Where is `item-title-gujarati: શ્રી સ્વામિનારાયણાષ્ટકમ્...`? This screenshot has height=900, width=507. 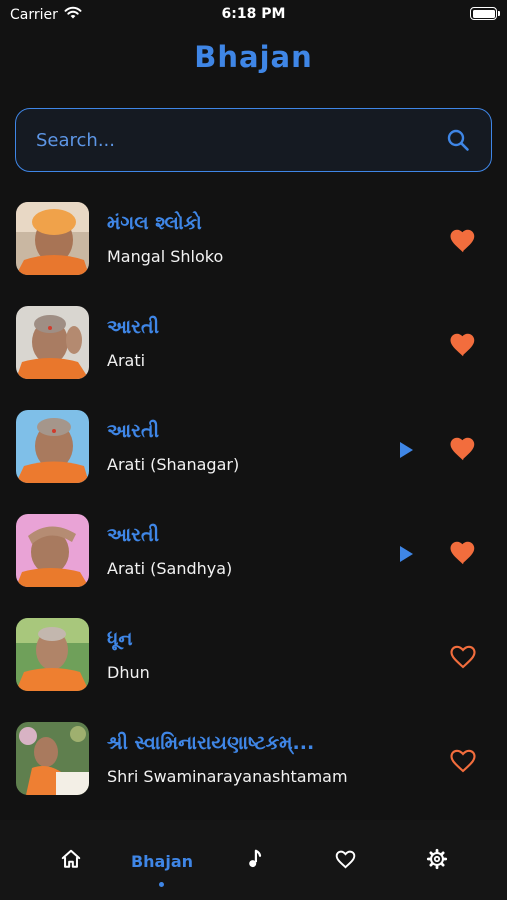 item-title-gujarati: શ્રી સ્વામિનારાયણાષ્ટકમ્... is located at coordinates (211, 743).